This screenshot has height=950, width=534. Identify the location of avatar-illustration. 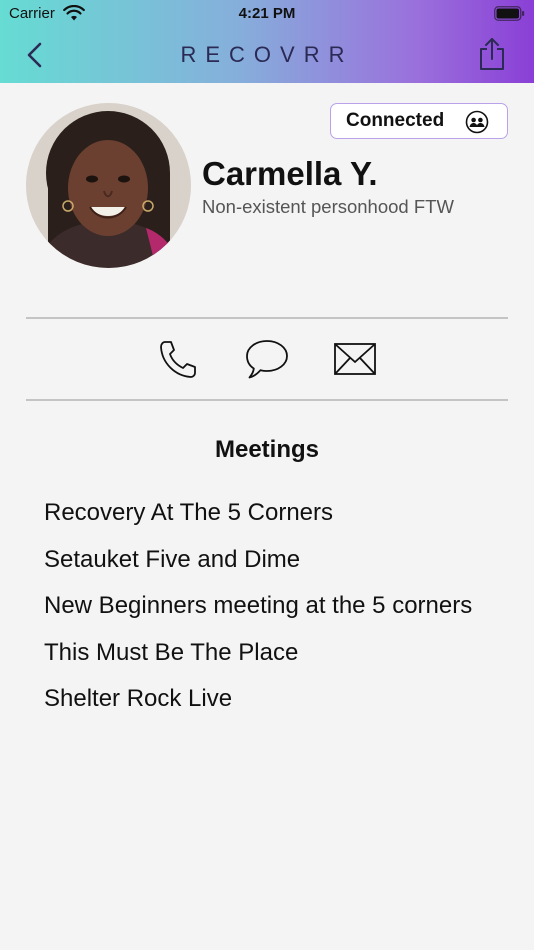
(108, 185).